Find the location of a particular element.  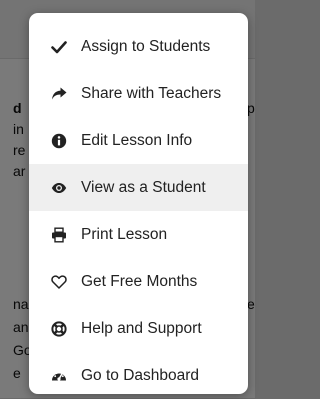

dashboard-gauge-icon is located at coordinates (59, 376).